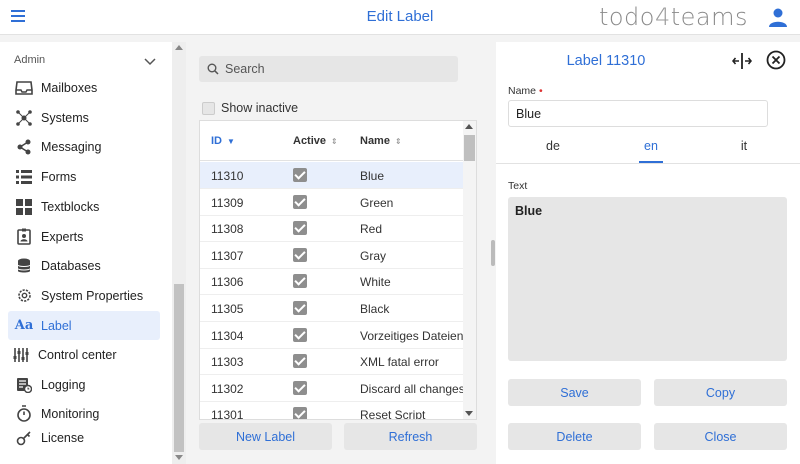 This screenshot has width=800, height=464. I want to click on row-id: 11308, so click(227, 229).